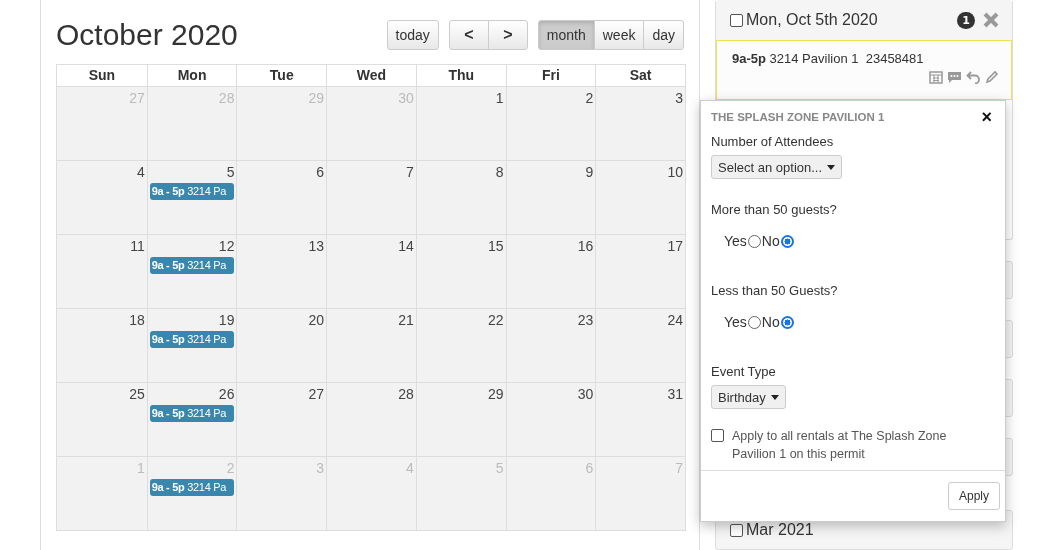 The image size is (1048, 550). What do you see at coordinates (675, 394) in the screenshot?
I see `day-number: 31` at bounding box center [675, 394].